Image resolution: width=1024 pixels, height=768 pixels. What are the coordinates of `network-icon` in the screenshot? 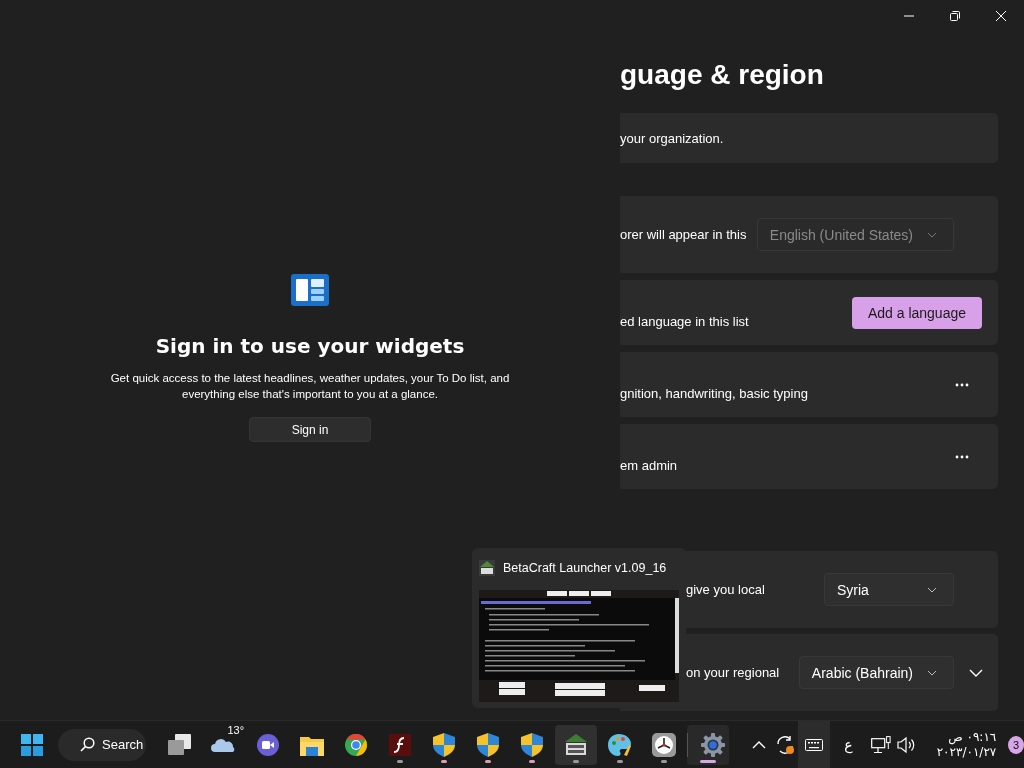 It's located at (880, 744).